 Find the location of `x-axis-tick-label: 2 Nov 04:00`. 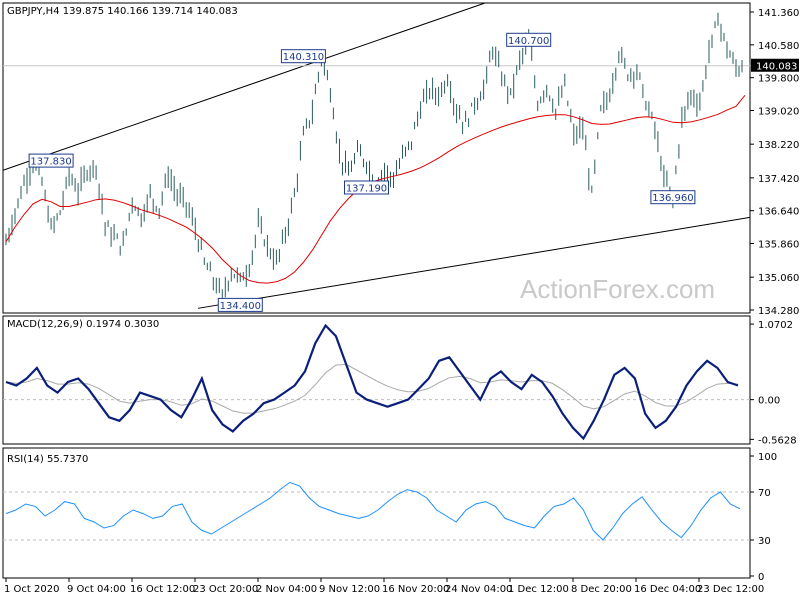

x-axis-tick-label: 2 Nov 04:00 is located at coordinates (286, 589).